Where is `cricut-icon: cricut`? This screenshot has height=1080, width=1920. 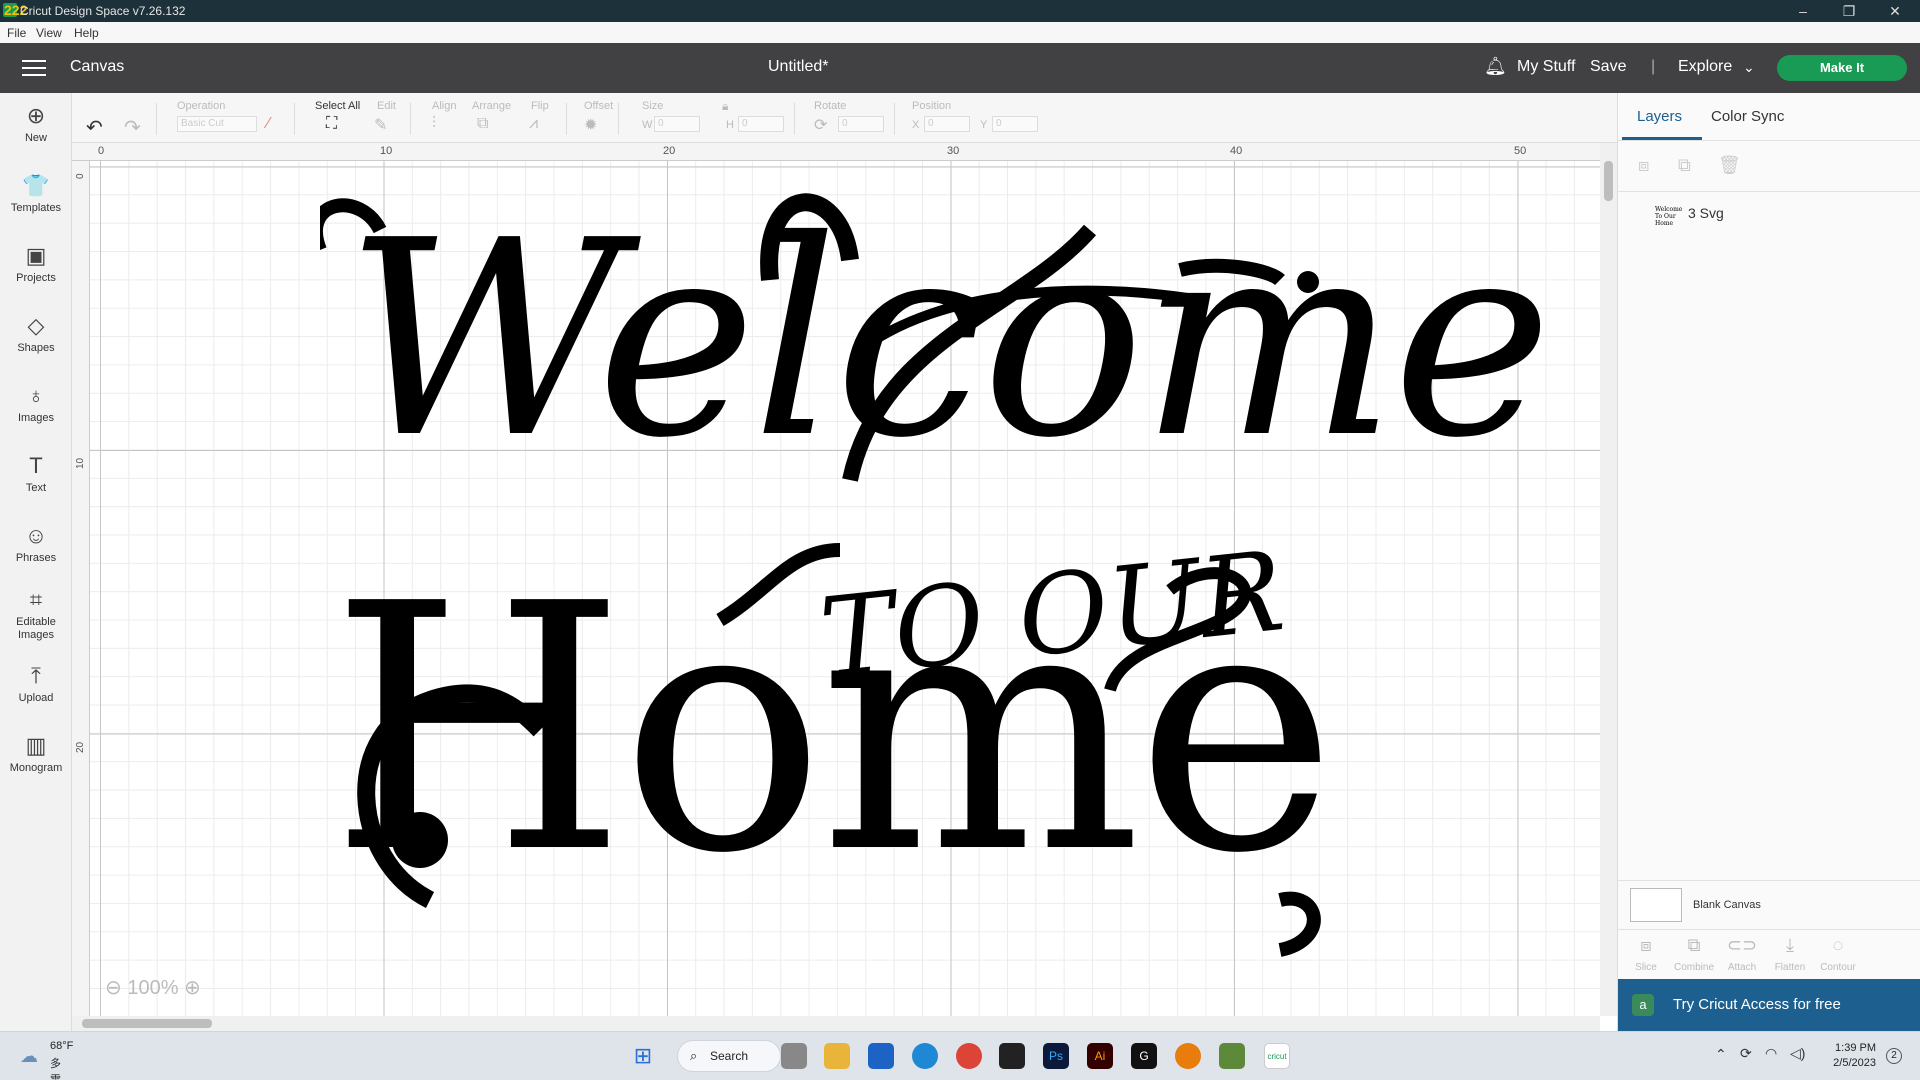
cricut-icon: cricut is located at coordinates (1277, 1056).